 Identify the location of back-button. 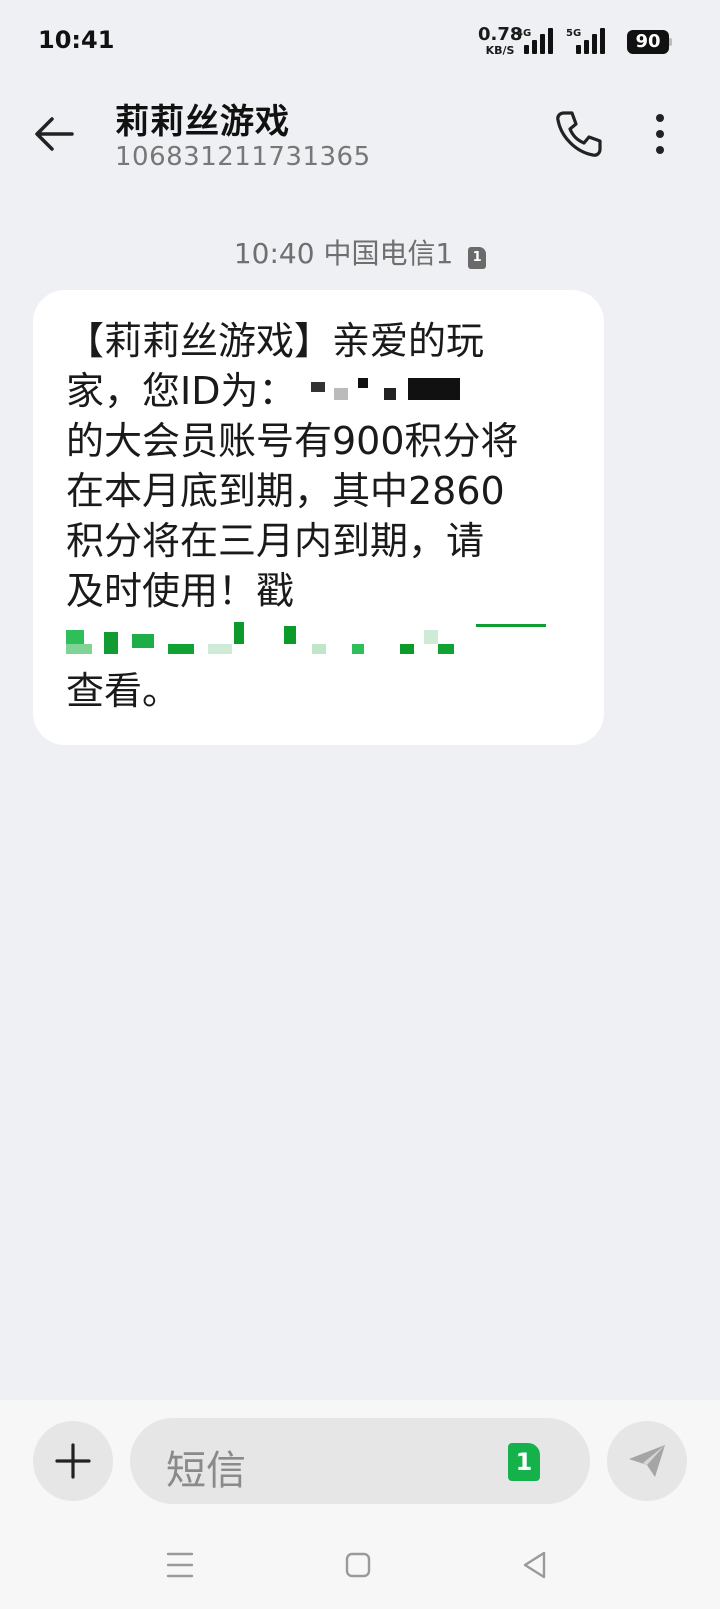
(56, 134).